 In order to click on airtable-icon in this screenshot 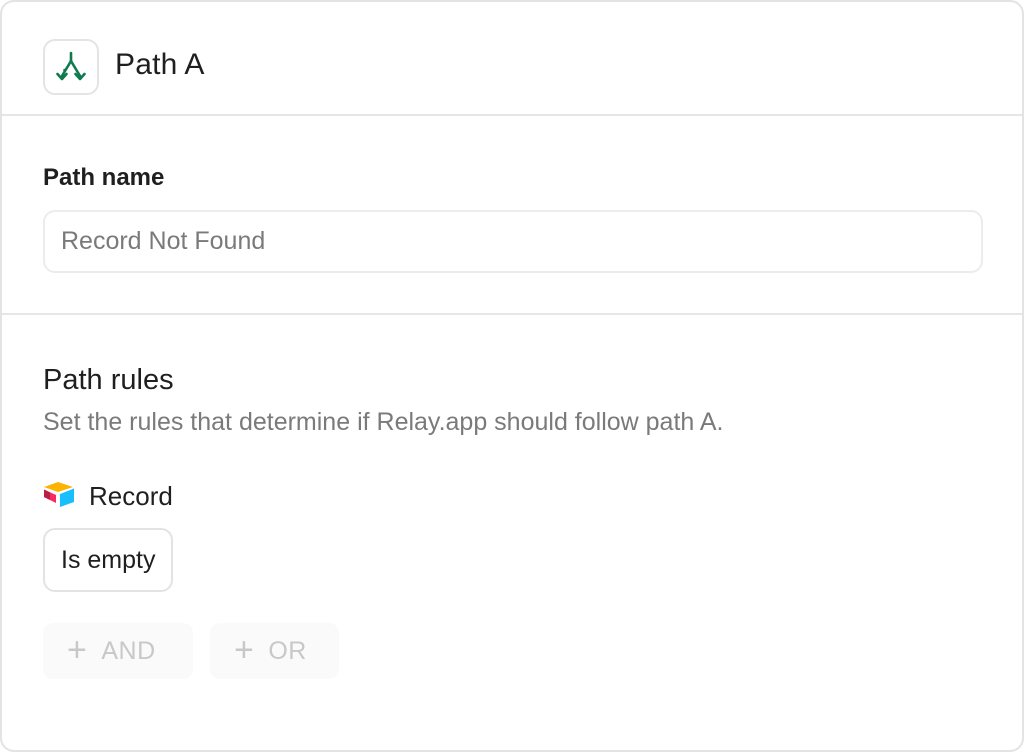, I will do `click(60, 496)`.